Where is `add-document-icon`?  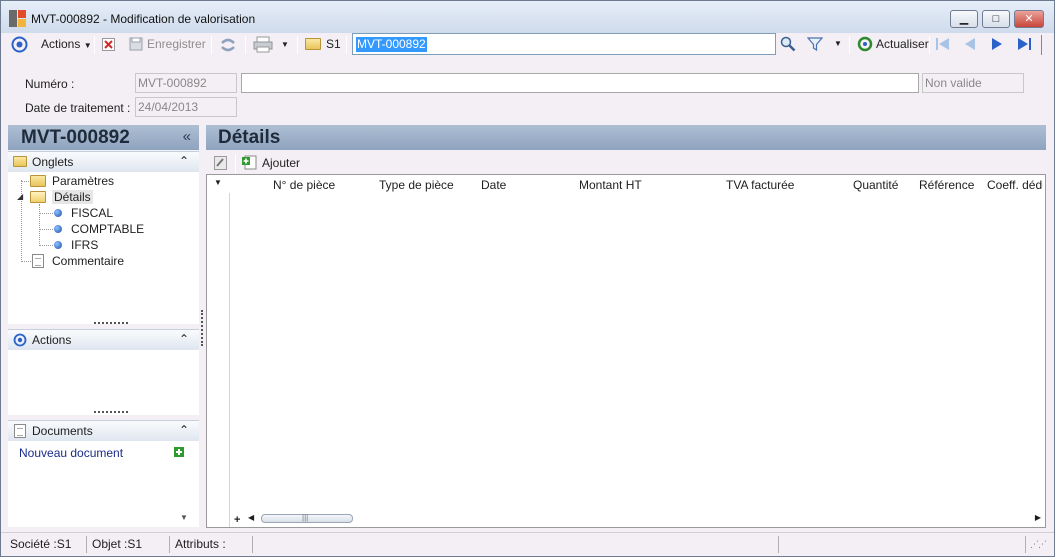 add-document-icon is located at coordinates (179, 452).